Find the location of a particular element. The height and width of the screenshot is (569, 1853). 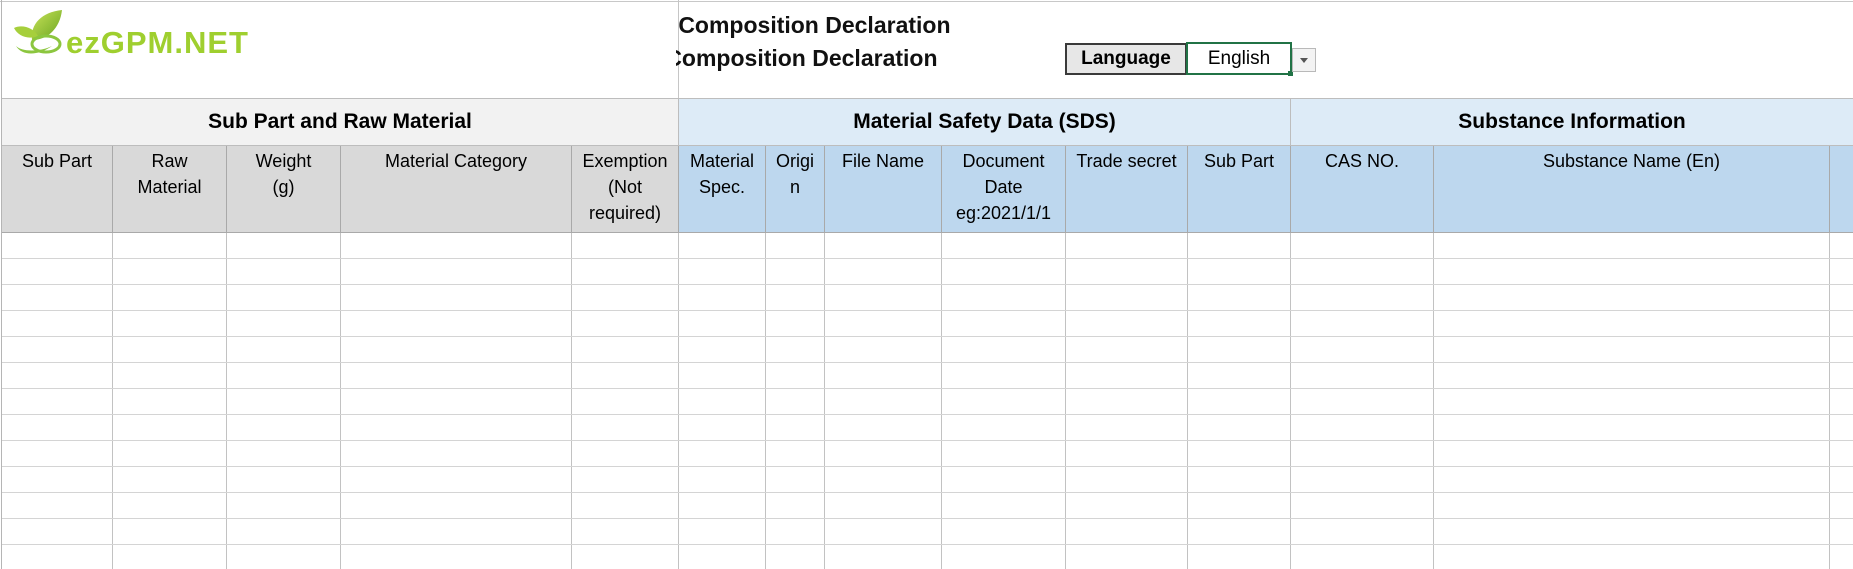

col-header-exemption: Exemption (Not required) is located at coordinates (625, 189).